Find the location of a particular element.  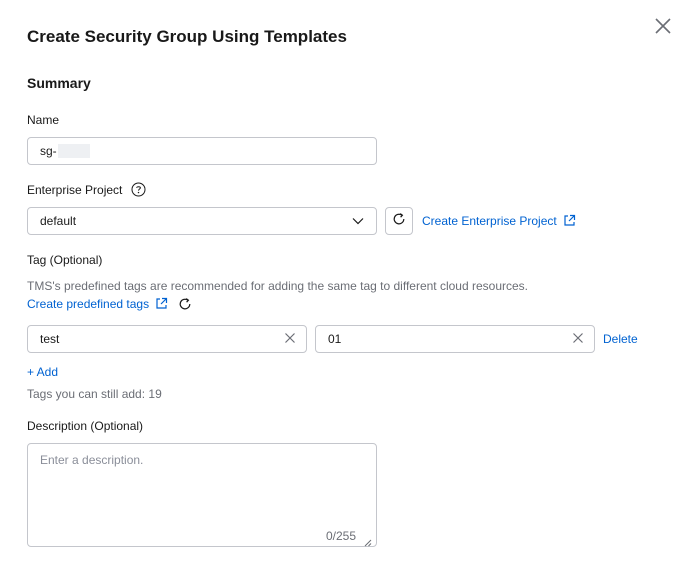

section-title: Summary is located at coordinates (59, 83).